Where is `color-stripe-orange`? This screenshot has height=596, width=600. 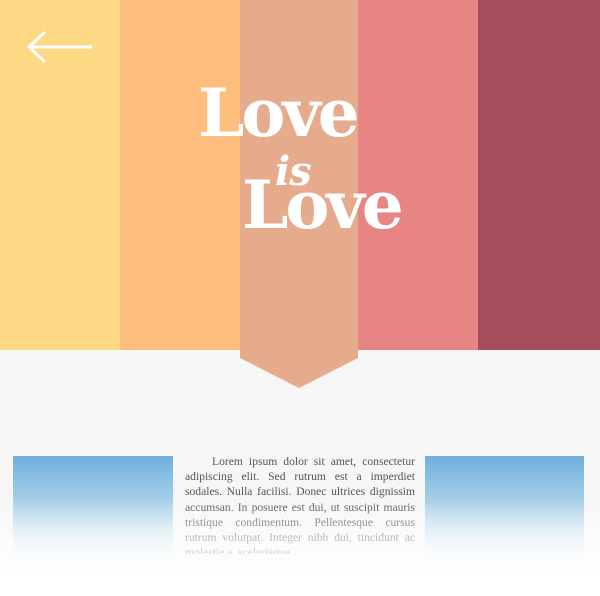 color-stripe-orange is located at coordinates (180, 175).